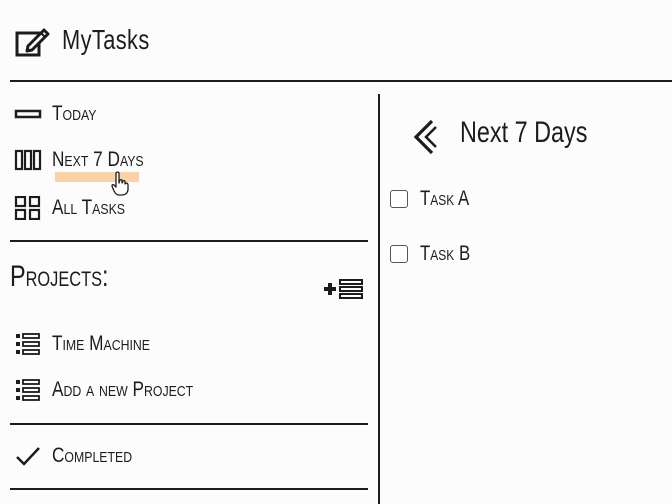  Describe the element at coordinates (424, 137) in the screenshot. I see `chevron-left-icon` at that location.